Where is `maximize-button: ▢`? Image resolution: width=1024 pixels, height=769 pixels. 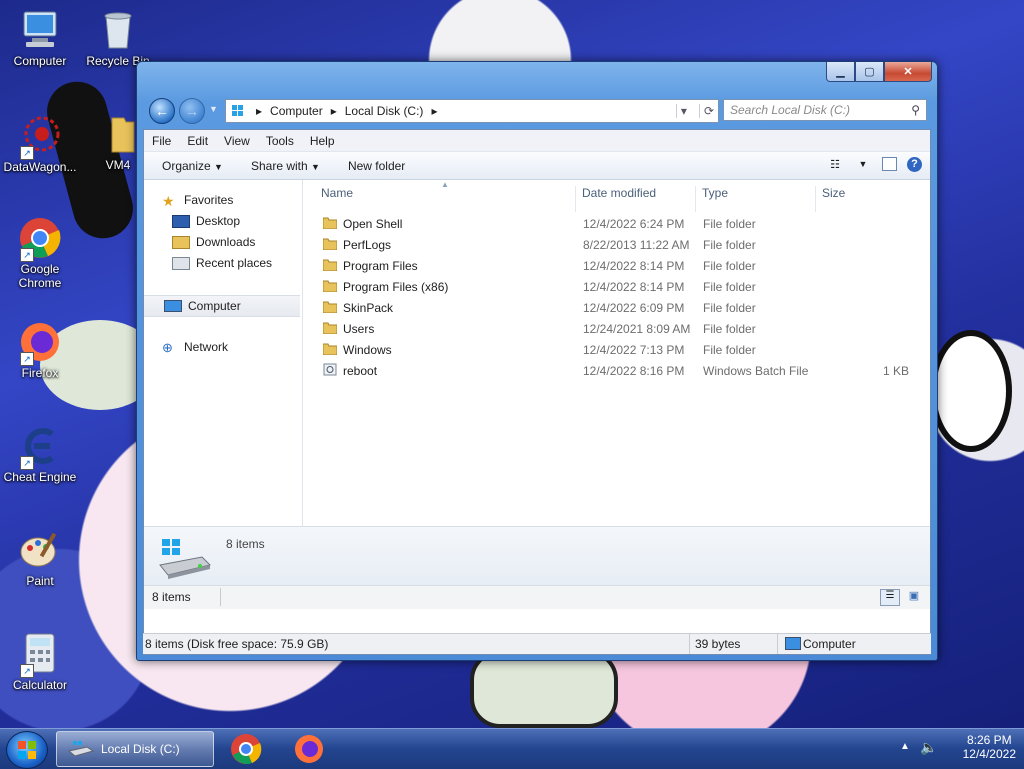
maximize-button: ▢ is located at coordinates (869, 72).